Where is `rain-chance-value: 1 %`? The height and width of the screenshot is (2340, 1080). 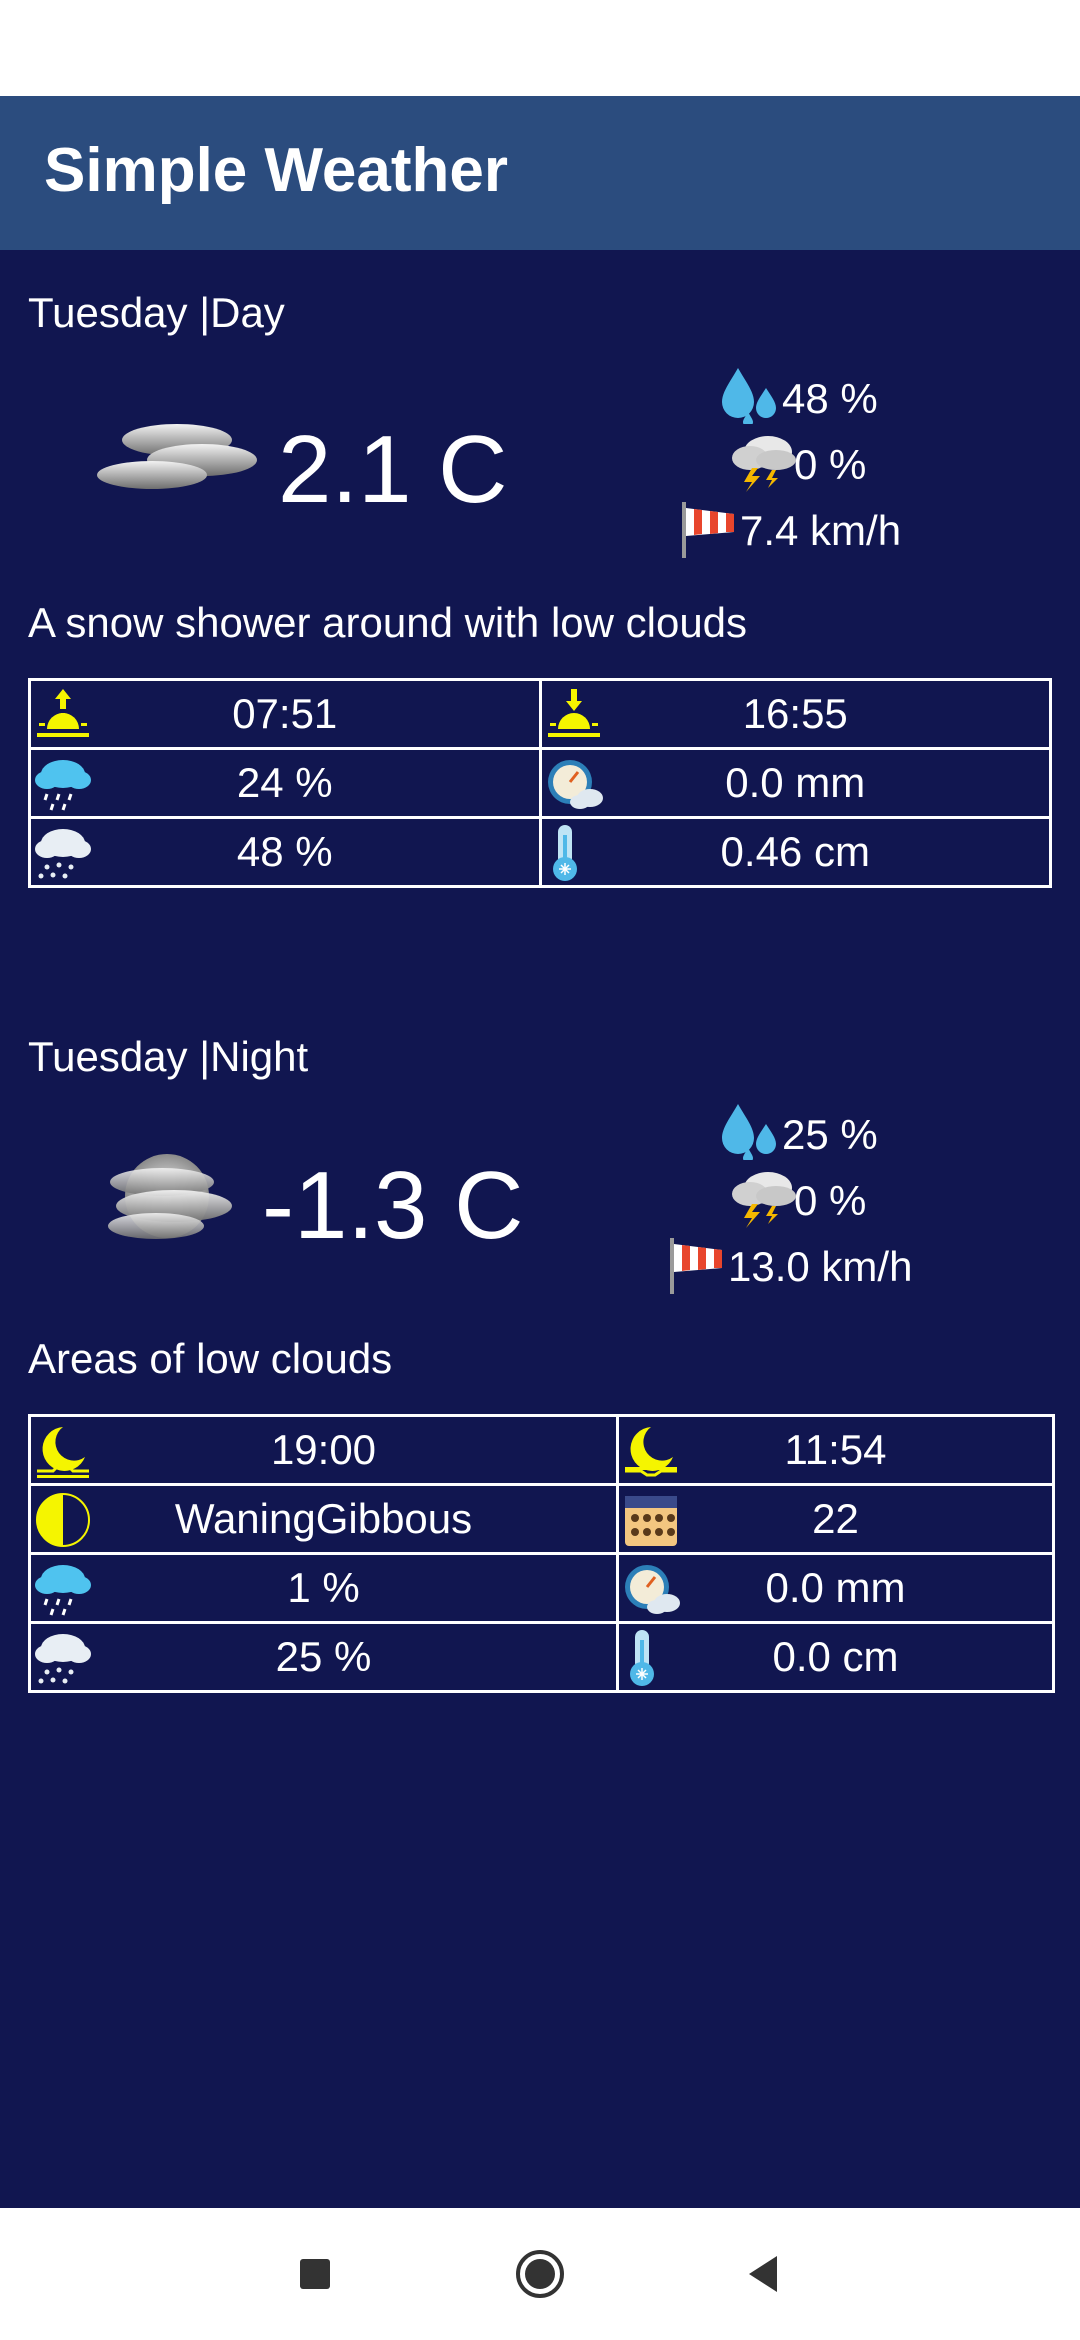 rain-chance-value: 1 % is located at coordinates (323, 1587).